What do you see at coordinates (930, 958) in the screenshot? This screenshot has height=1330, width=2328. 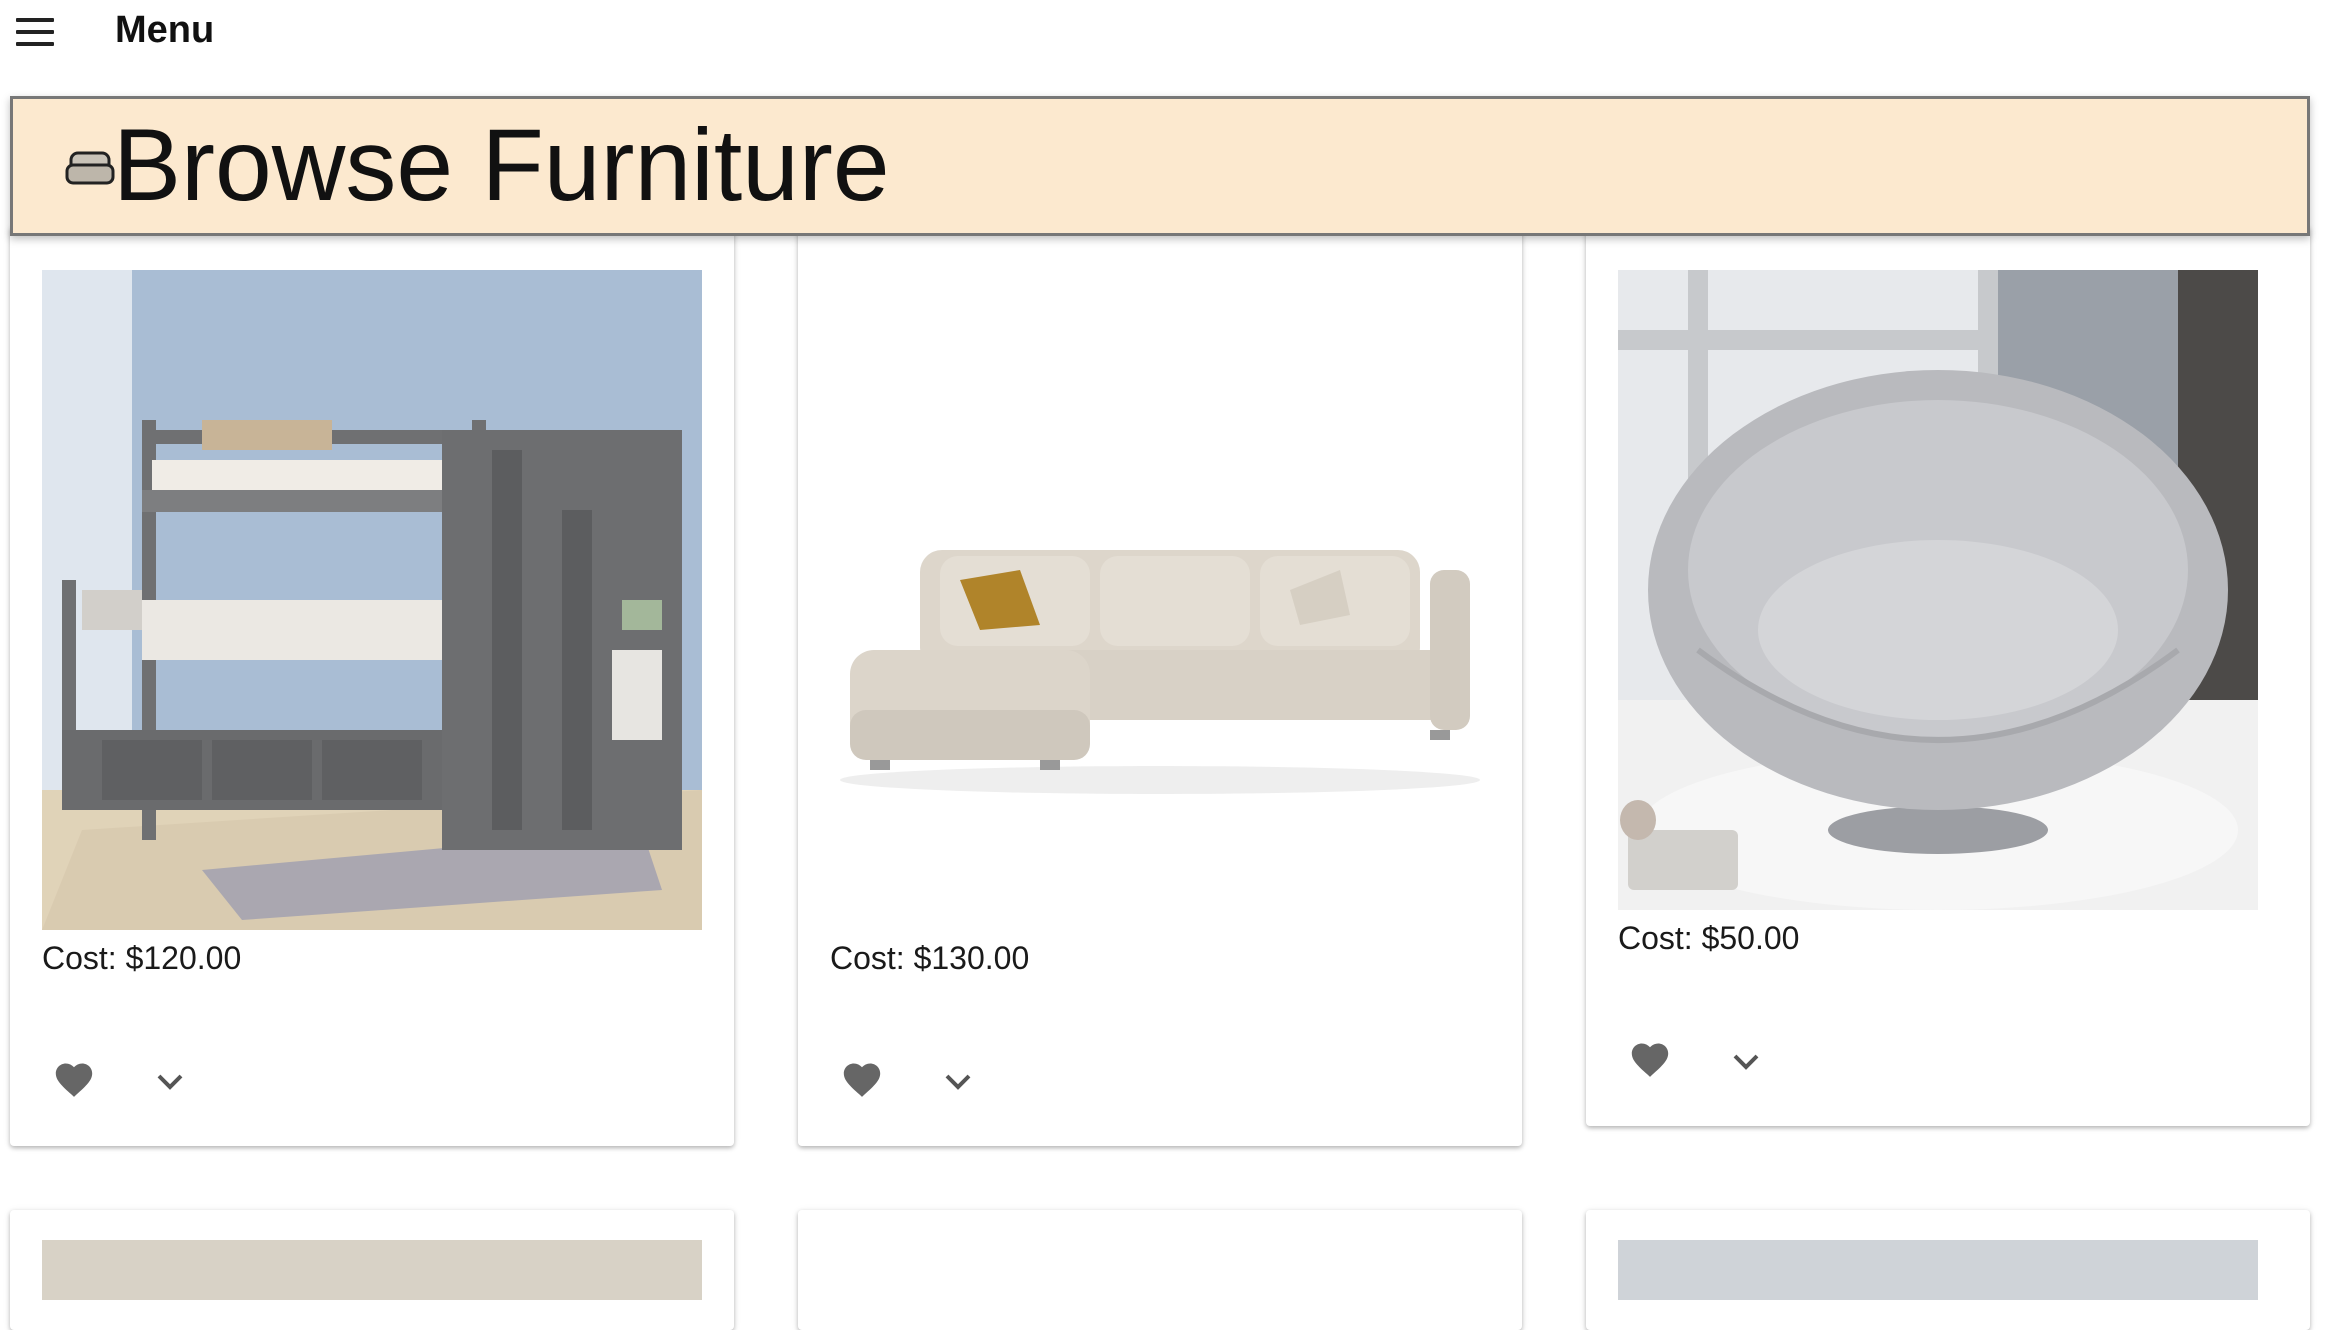 I see `product-cost: Cost: $130.00` at bounding box center [930, 958].